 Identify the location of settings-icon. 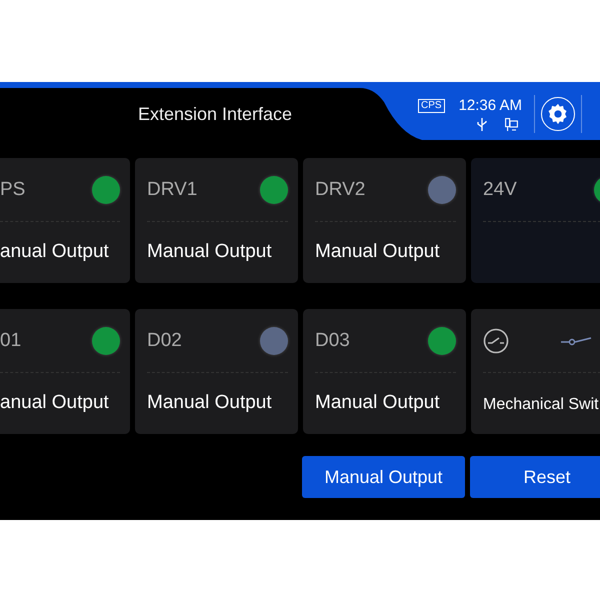
(557, 114).